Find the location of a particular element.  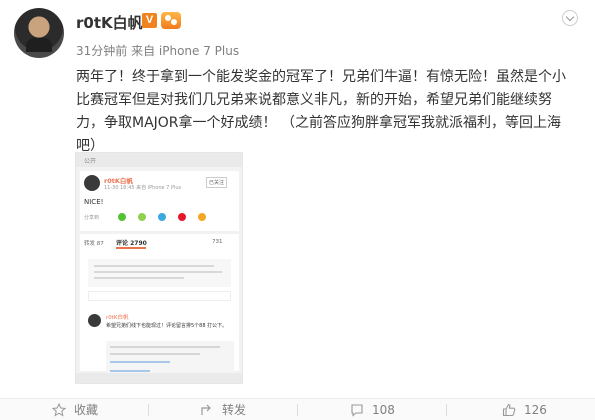

comment-icon is located at coordinates (357, 410).